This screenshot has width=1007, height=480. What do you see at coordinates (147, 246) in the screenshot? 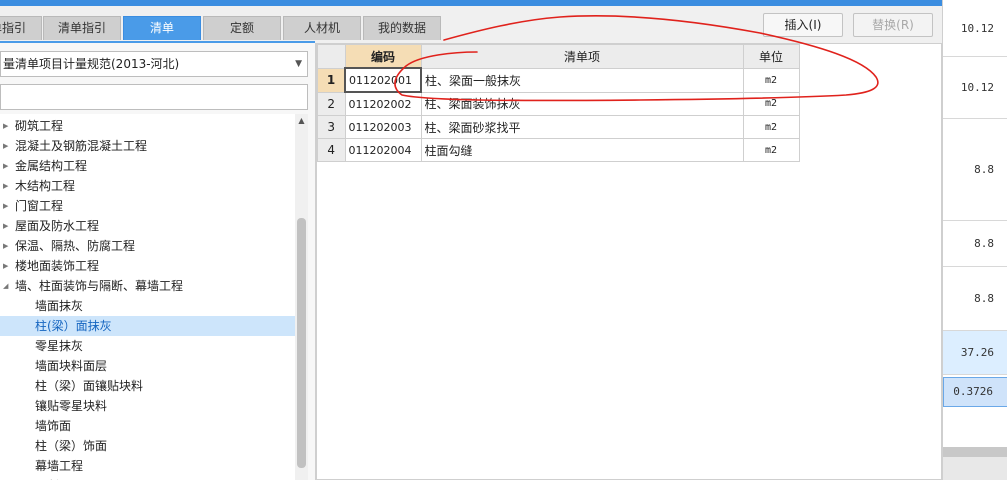
I see `tree-item: ▶ 保温、隔热、防腐工程` at bounding box center [147, 246].